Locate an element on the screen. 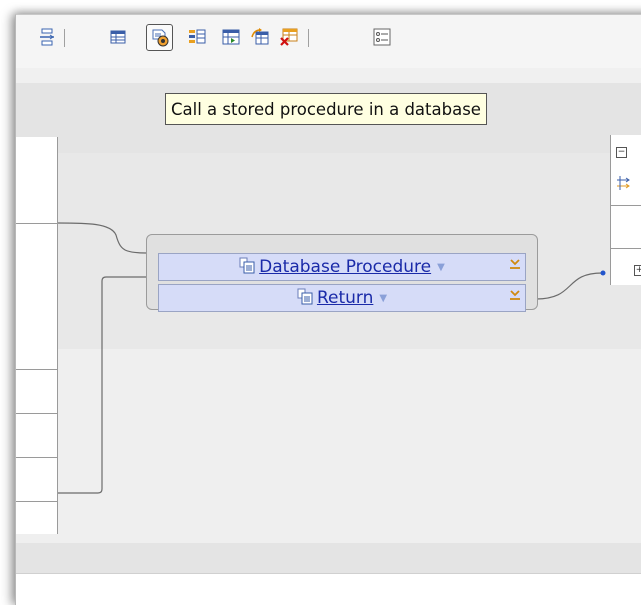 The width and height of the screenshot is (641, 605). database-procedure-function: Database Procedure ▼ Return ▼ is located at coordinates (342, 273).